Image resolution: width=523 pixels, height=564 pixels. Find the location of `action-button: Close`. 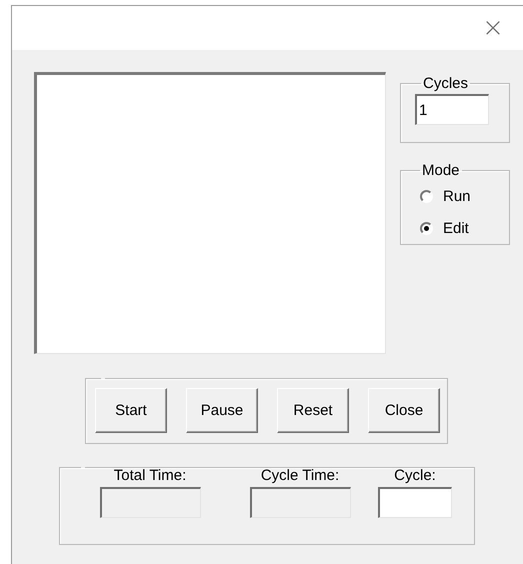

action-button: Close is located at coordinates (404, 410).